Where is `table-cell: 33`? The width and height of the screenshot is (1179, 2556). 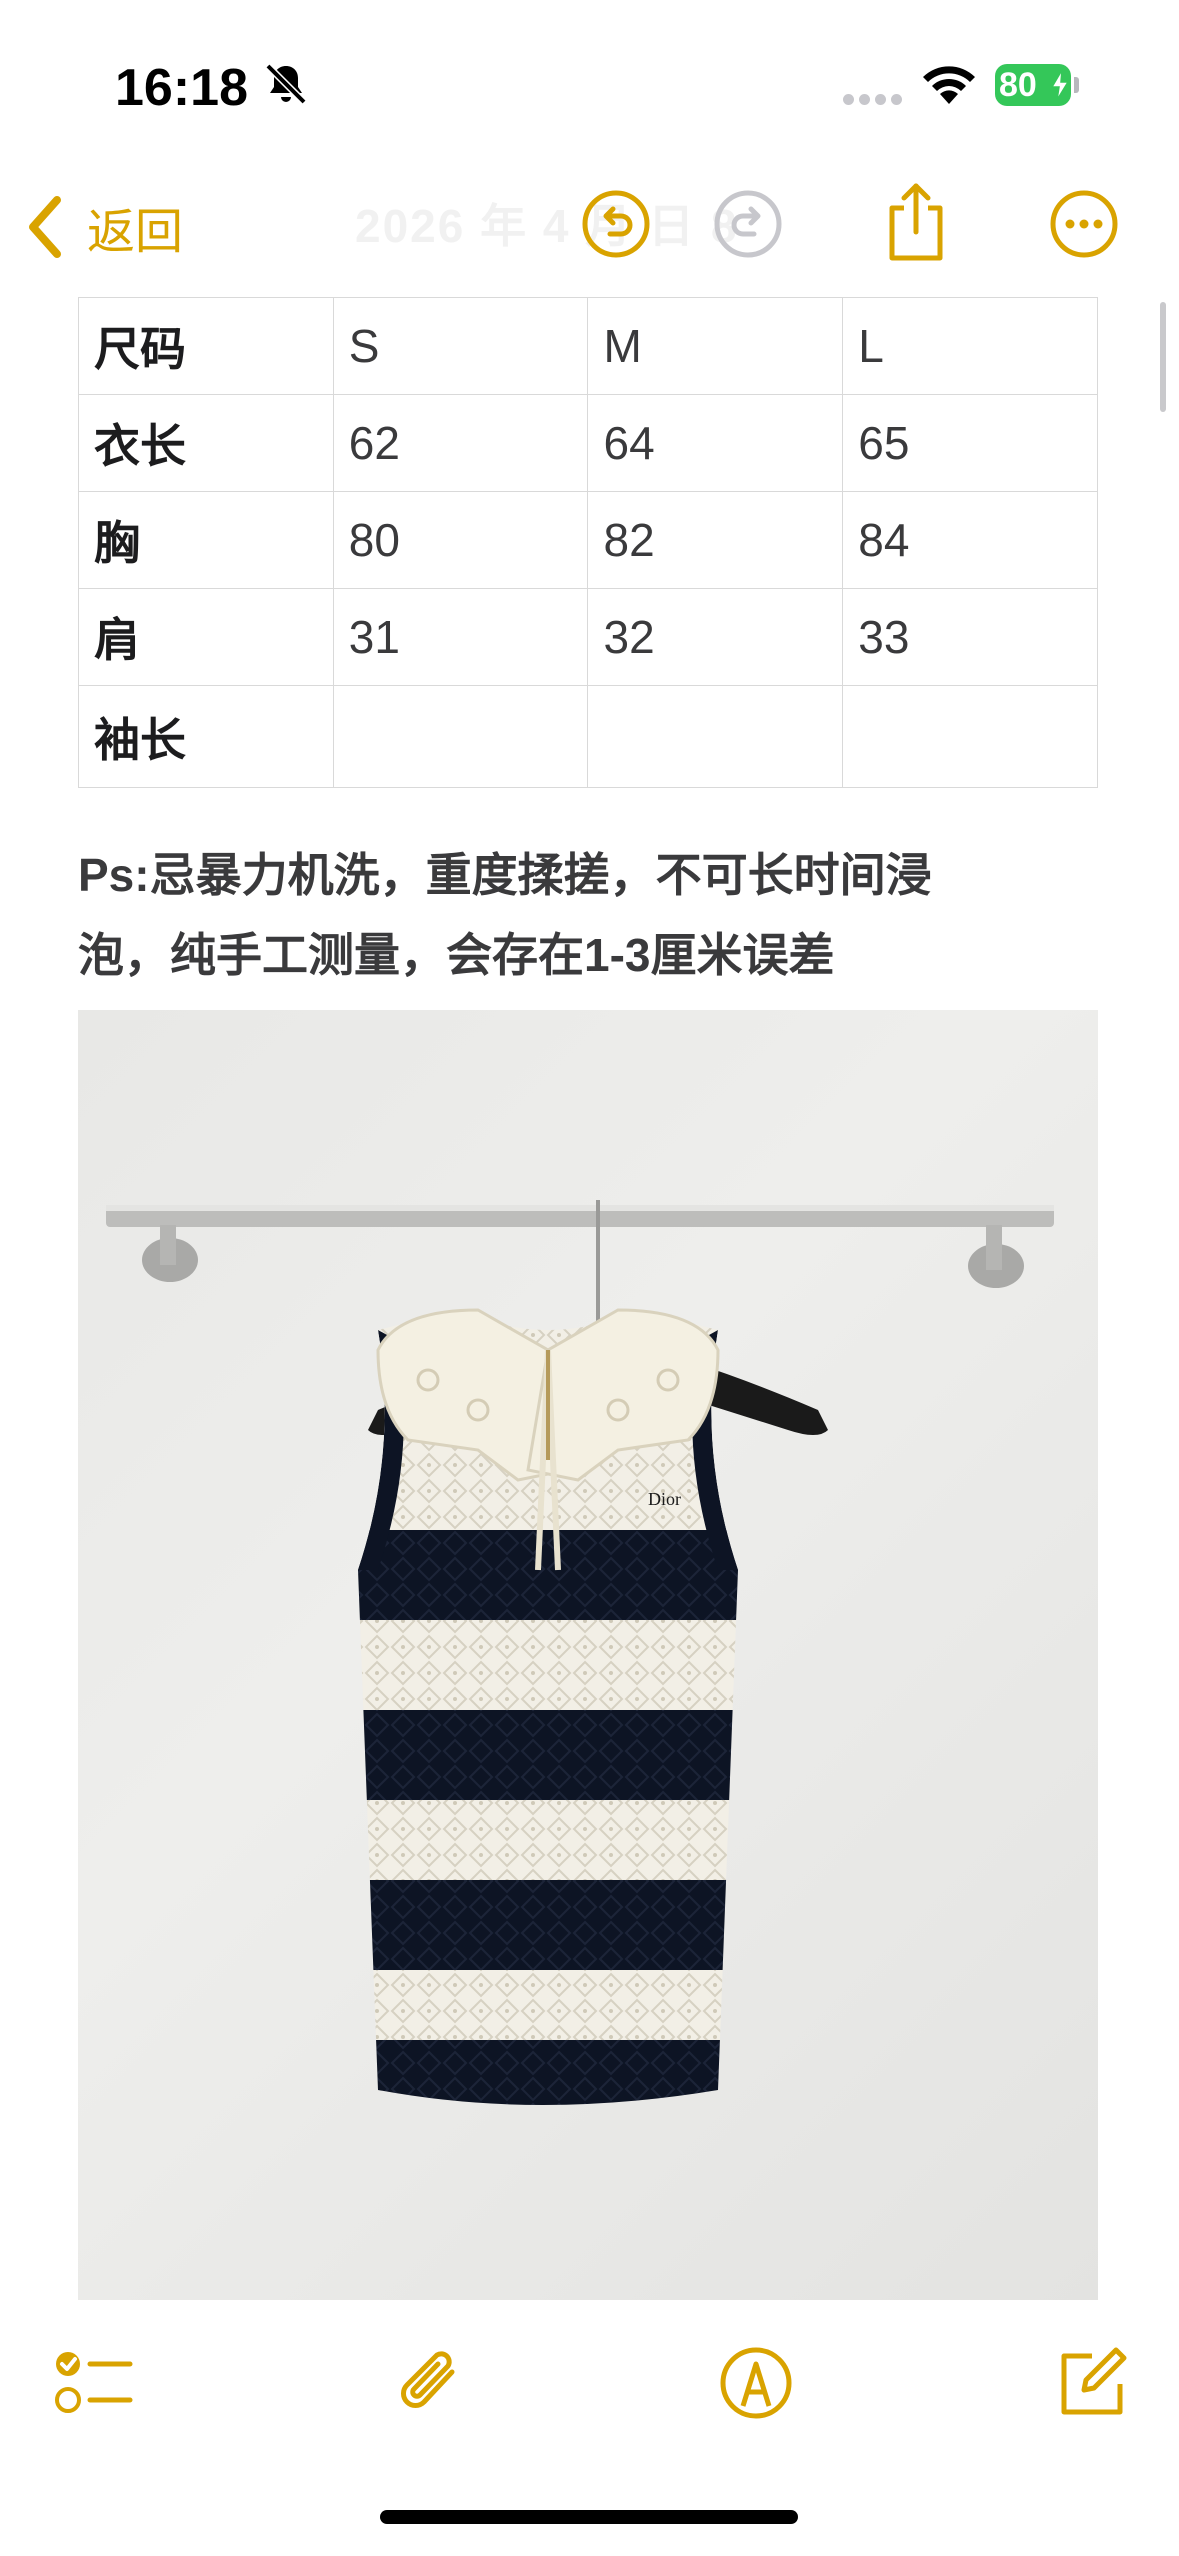 table-cell: 33 is located at coordinates (970, 637).